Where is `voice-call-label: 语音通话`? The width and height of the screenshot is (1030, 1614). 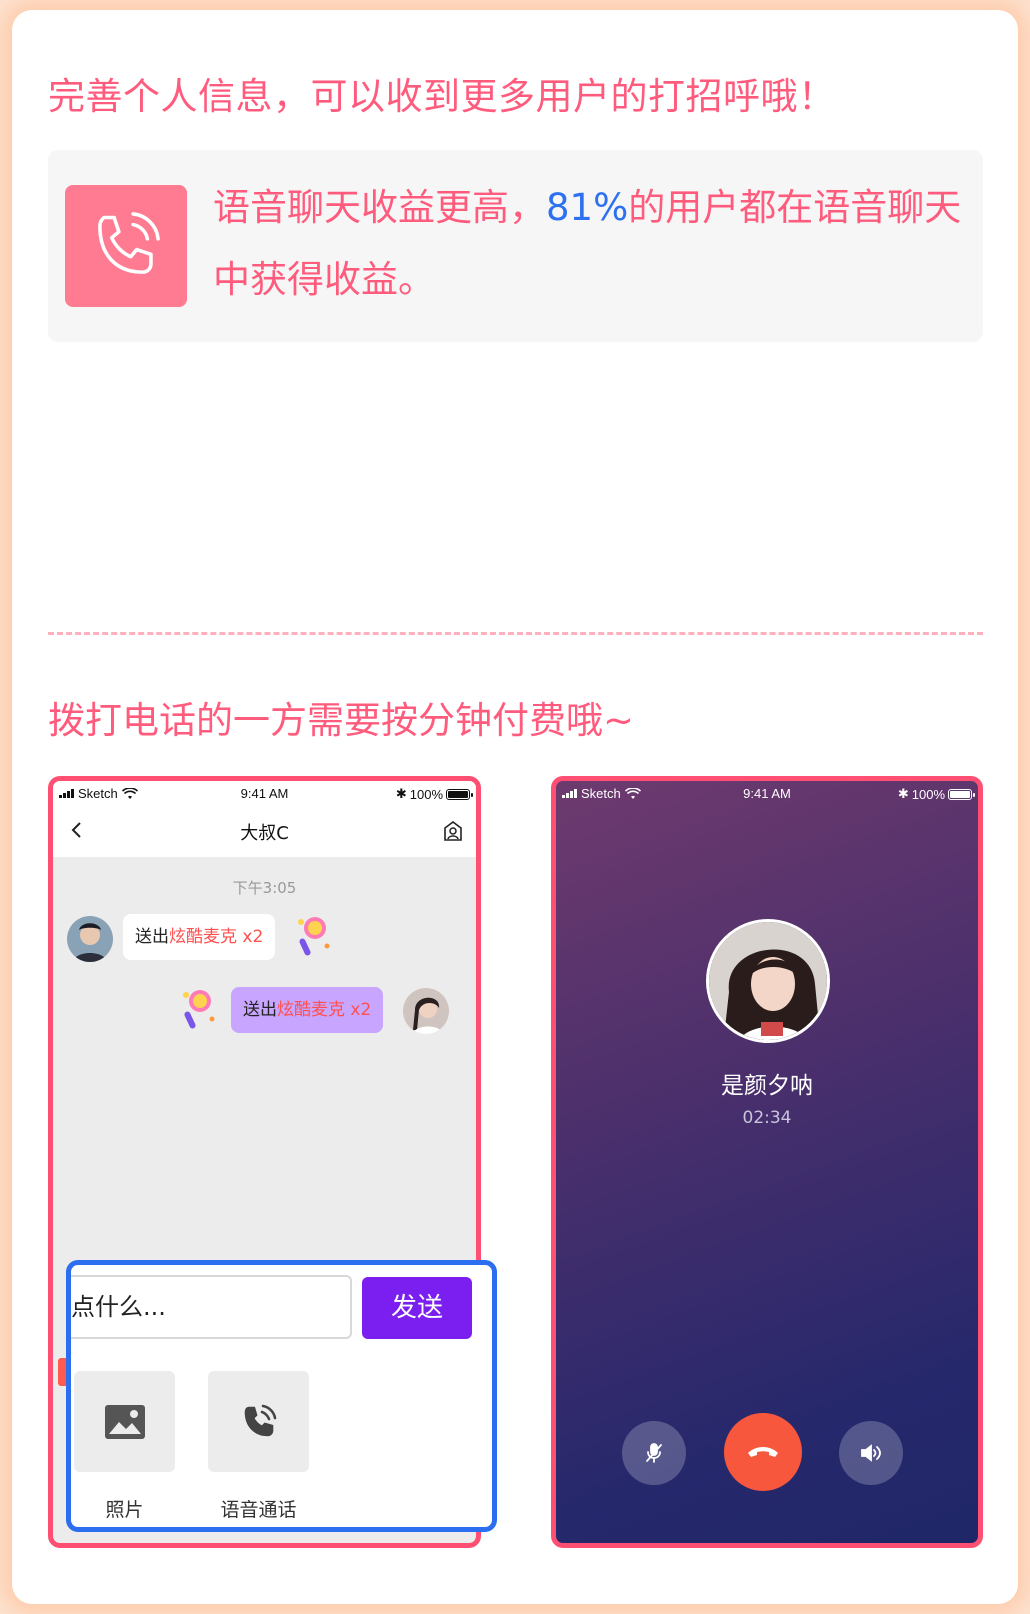 voice-call-label: 语音通话 is located at coordinates (258, 1510).